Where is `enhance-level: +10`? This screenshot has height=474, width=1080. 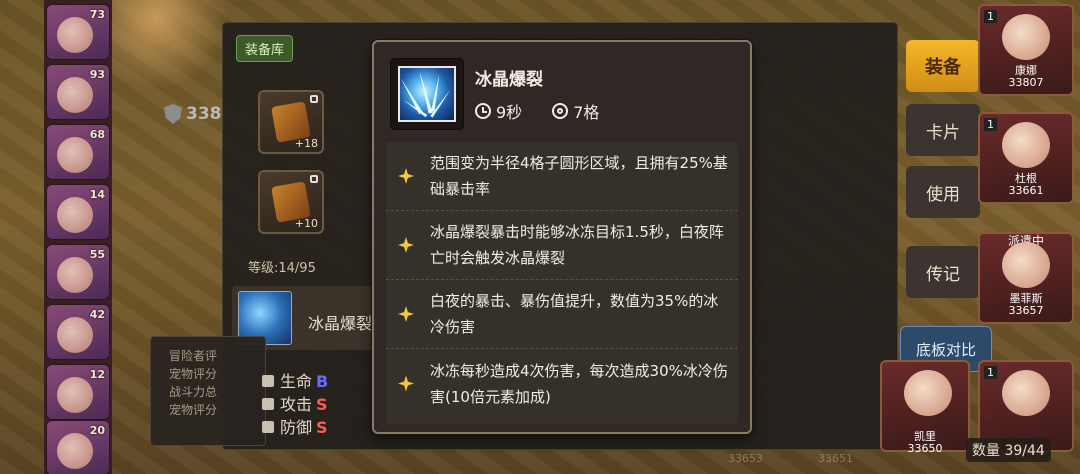
enhance-level: +10 is located at coordinates (306, 223).